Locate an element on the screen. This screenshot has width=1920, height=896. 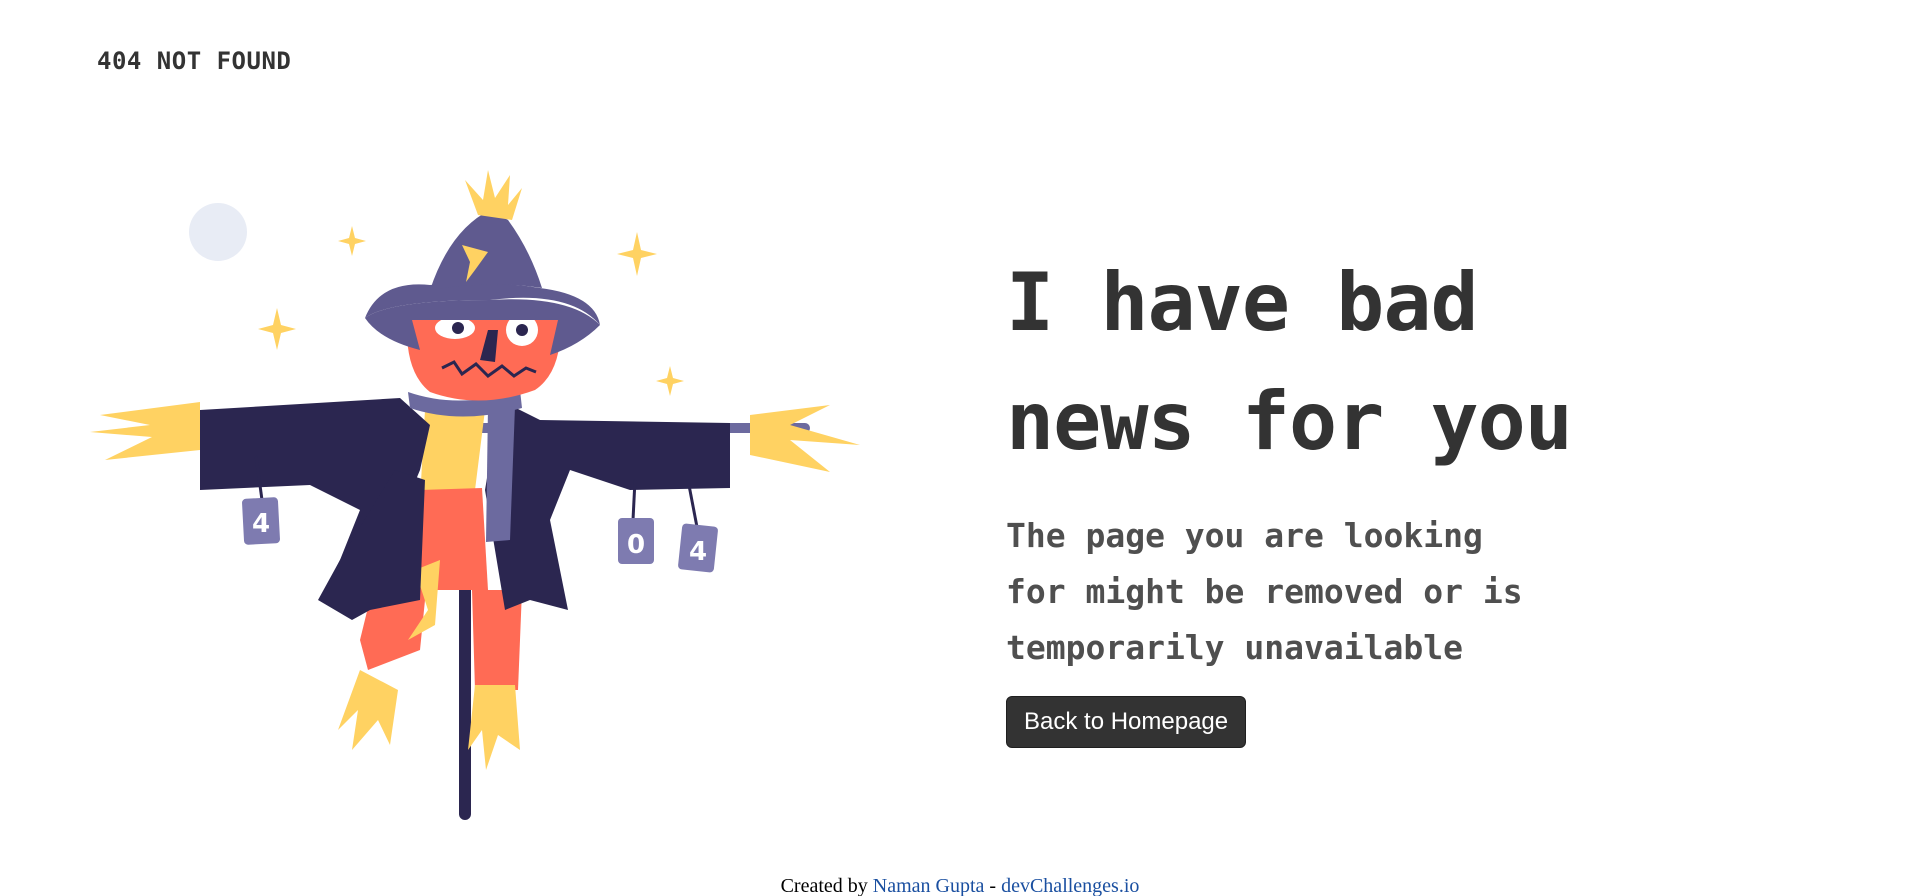
page-headline: I have bad news for you is located at coordinates (1289, 362).